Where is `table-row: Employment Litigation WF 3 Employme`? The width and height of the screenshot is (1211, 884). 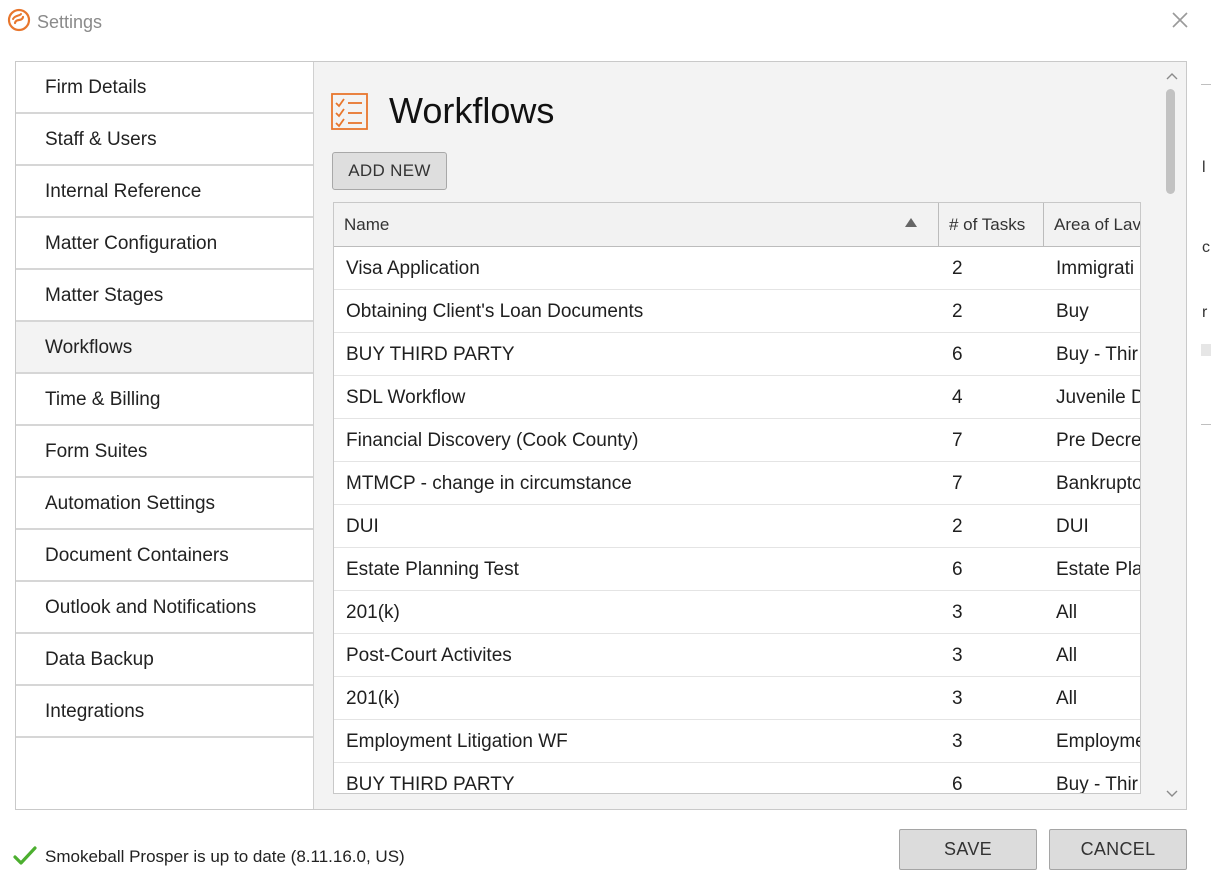
table-row: Employment Litigation WF 3 Employme is located at coordinates (737, 741).